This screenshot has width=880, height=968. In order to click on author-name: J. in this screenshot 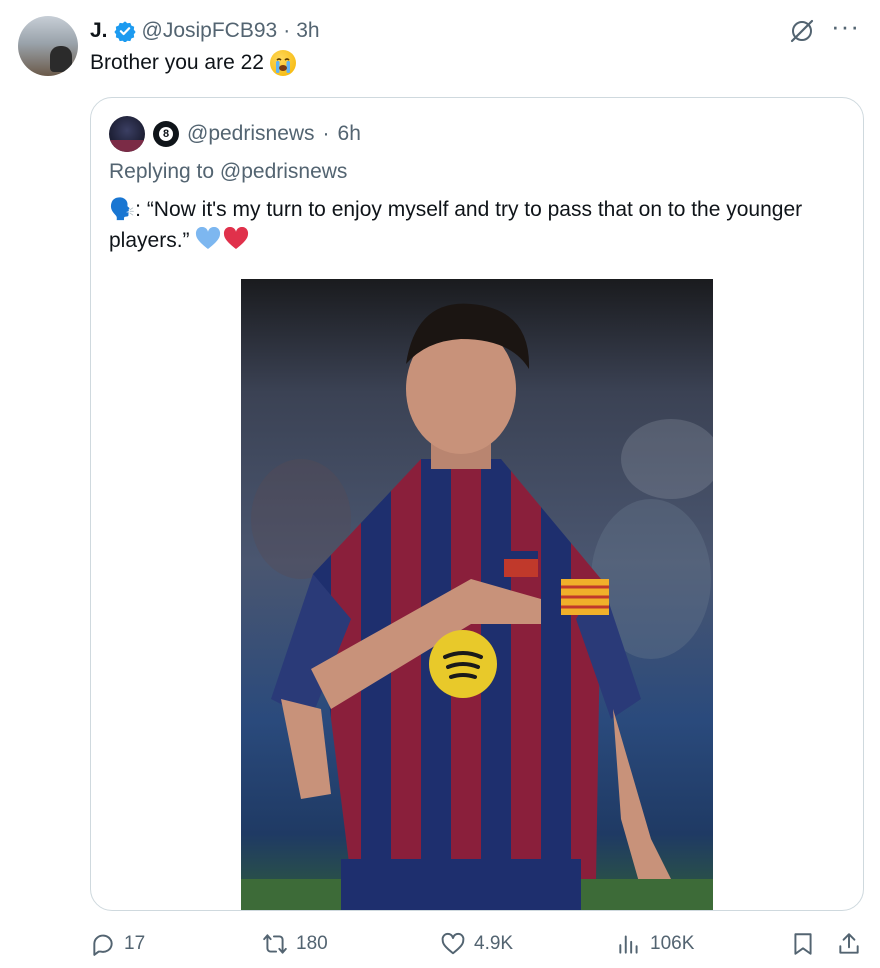, I will do `click(99, 31)`.